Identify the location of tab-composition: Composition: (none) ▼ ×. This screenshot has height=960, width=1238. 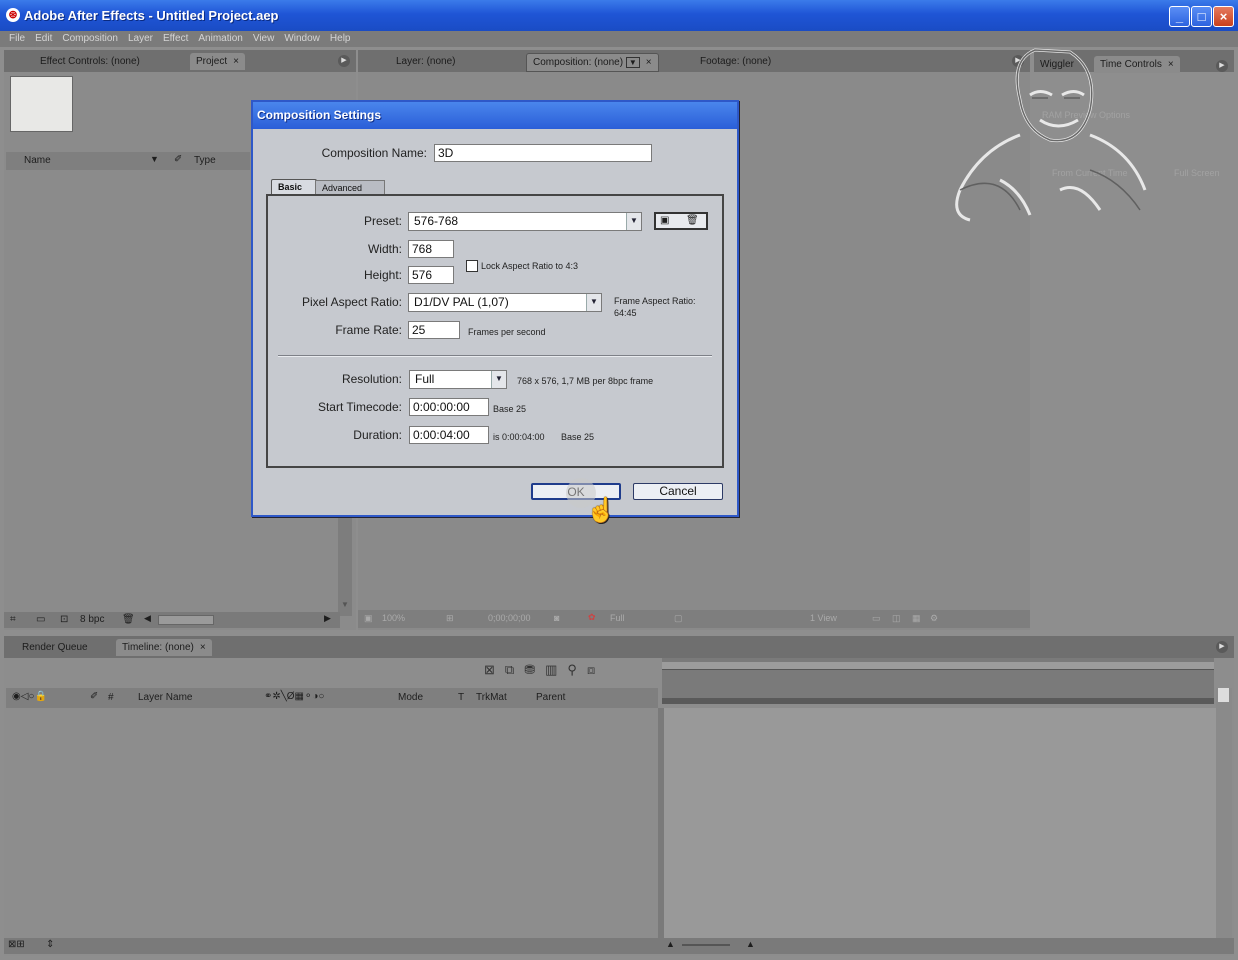
(592, 62).